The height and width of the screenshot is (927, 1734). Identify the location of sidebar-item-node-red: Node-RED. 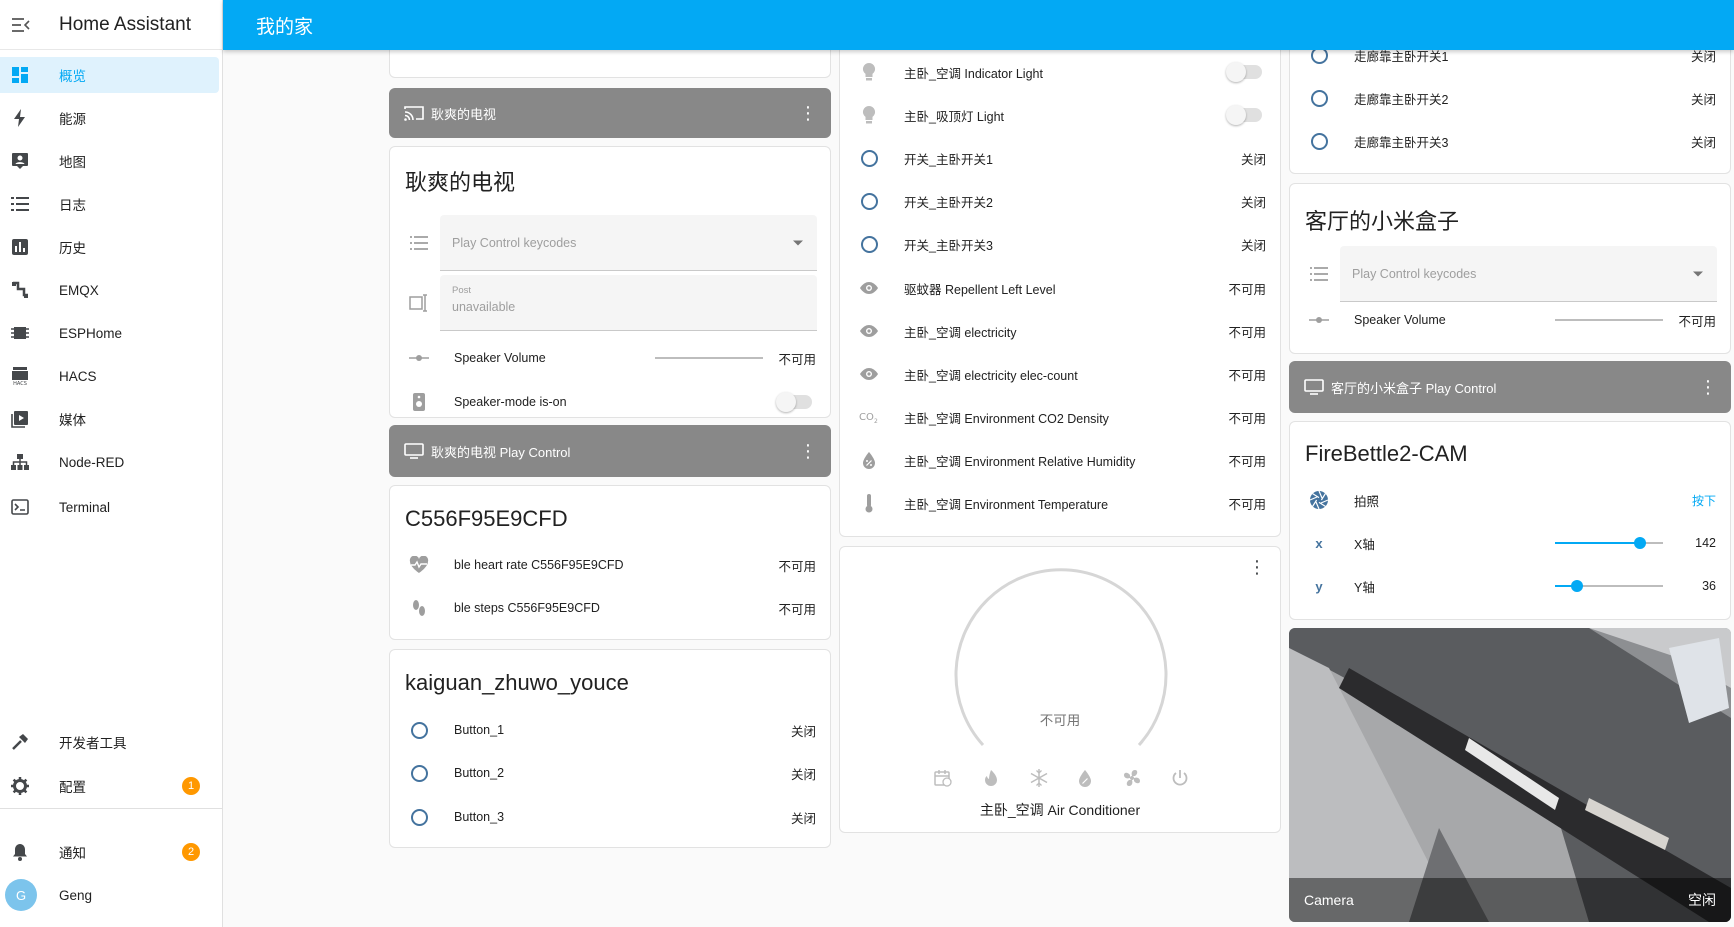
(109, 462).